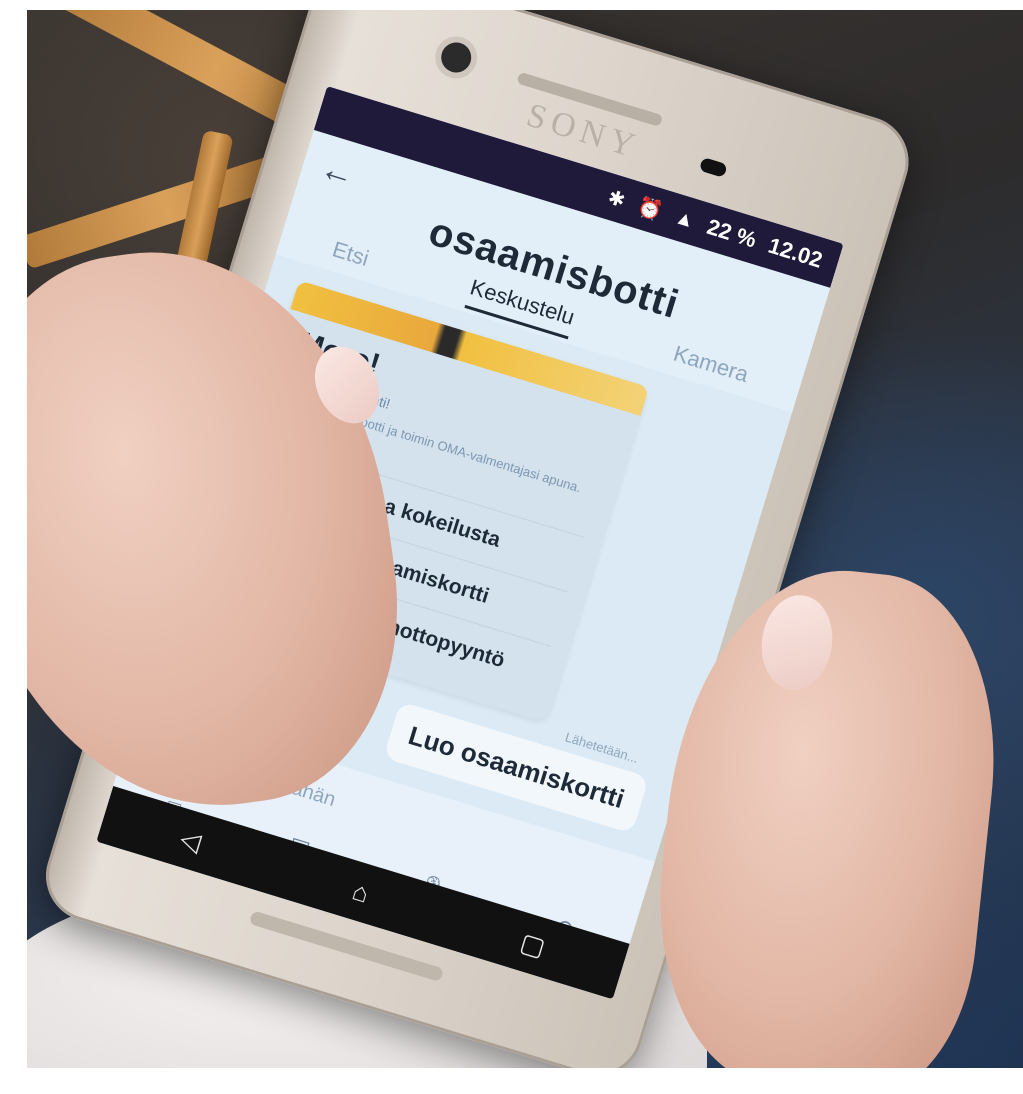 The width and height of the screenshot is (1023, 1094). I want to click on nav-back-icon: ◁, so click(191, 839).